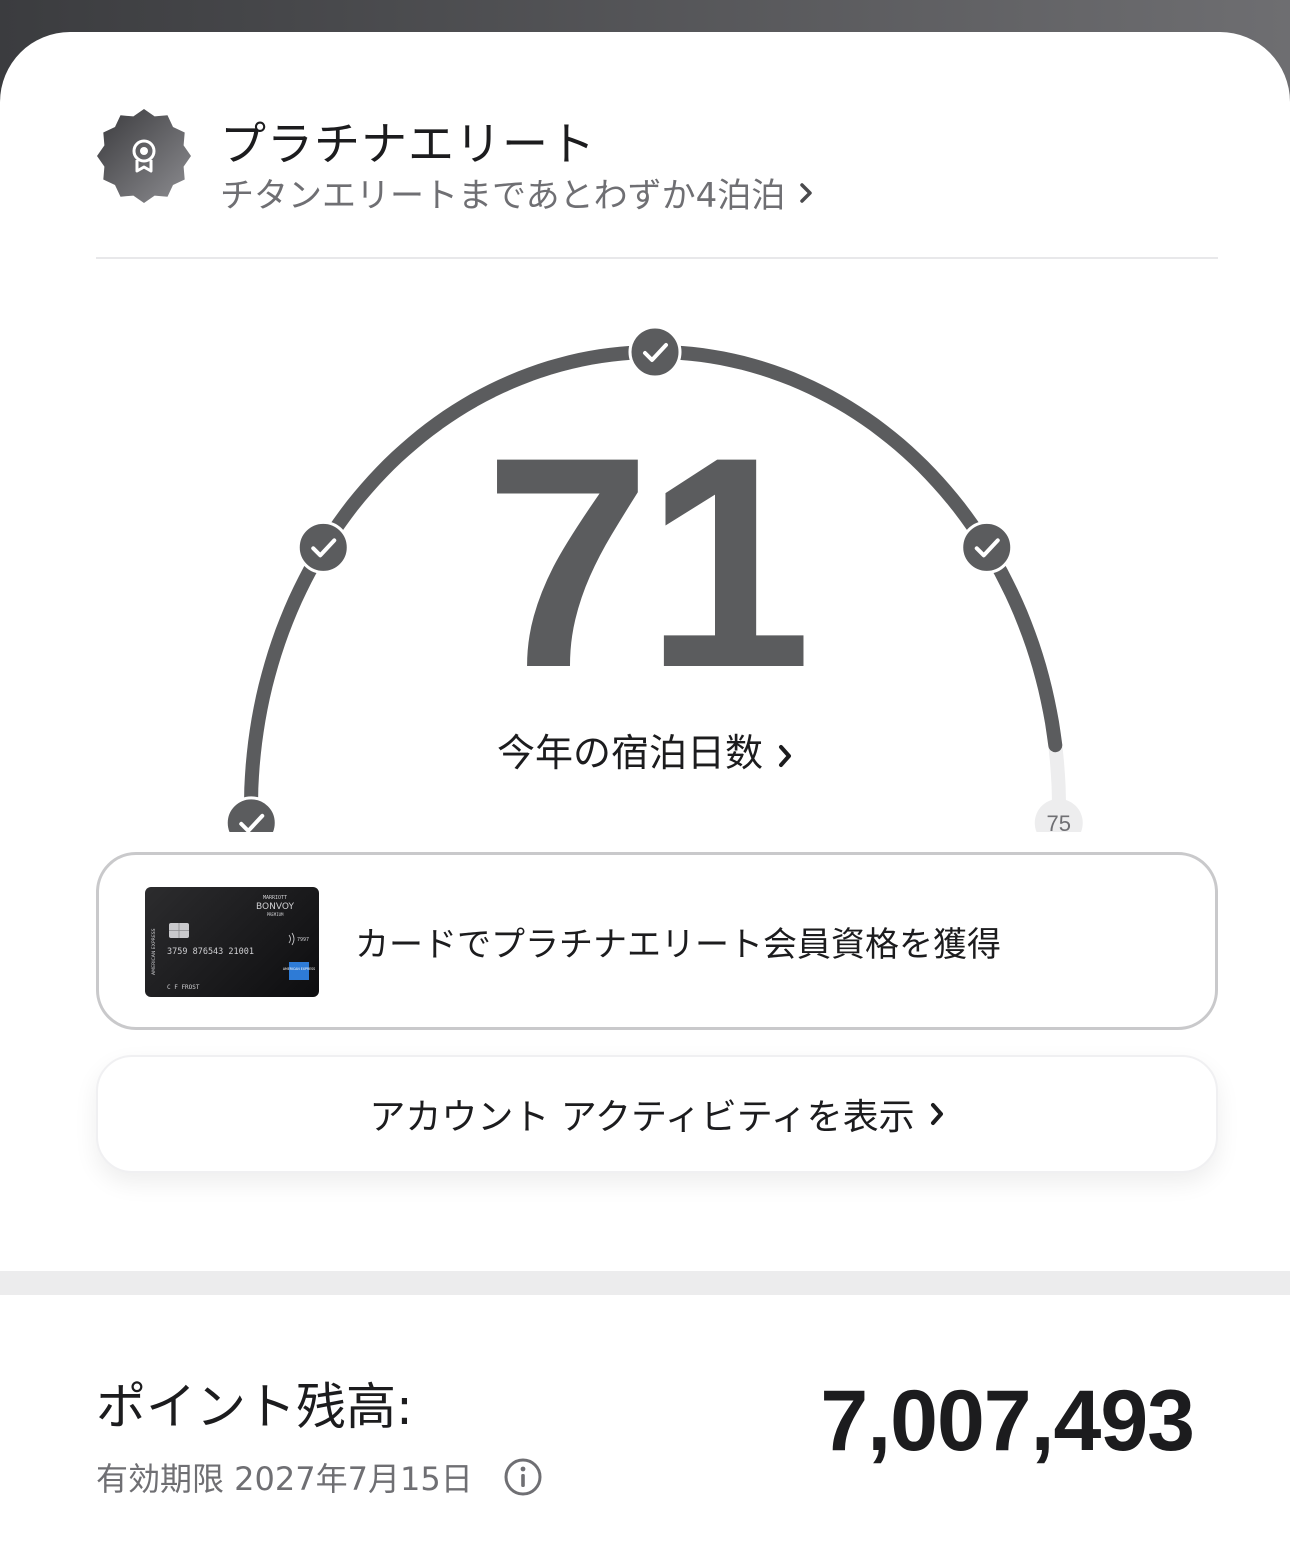 This screenshot has height=1554, width=1290. I want to click on points-expiry: 有効期限 2027年7月15日, so click(319, 1477).